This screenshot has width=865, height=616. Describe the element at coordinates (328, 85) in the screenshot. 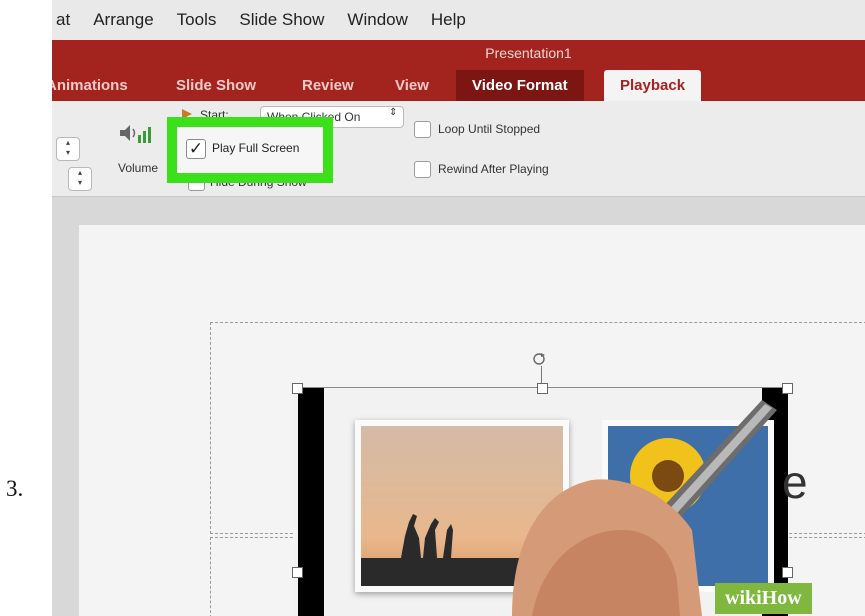

I see `tab-review: Review` at that location.